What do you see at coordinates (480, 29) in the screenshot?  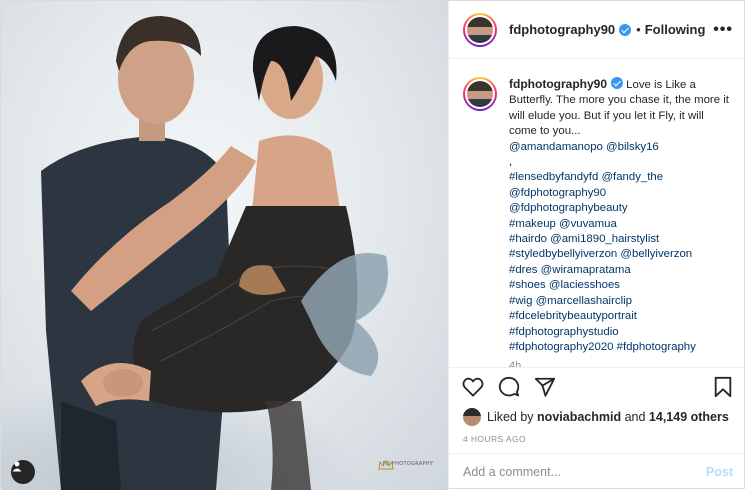 I see `author-avatar` at bounding box center [480, 29].